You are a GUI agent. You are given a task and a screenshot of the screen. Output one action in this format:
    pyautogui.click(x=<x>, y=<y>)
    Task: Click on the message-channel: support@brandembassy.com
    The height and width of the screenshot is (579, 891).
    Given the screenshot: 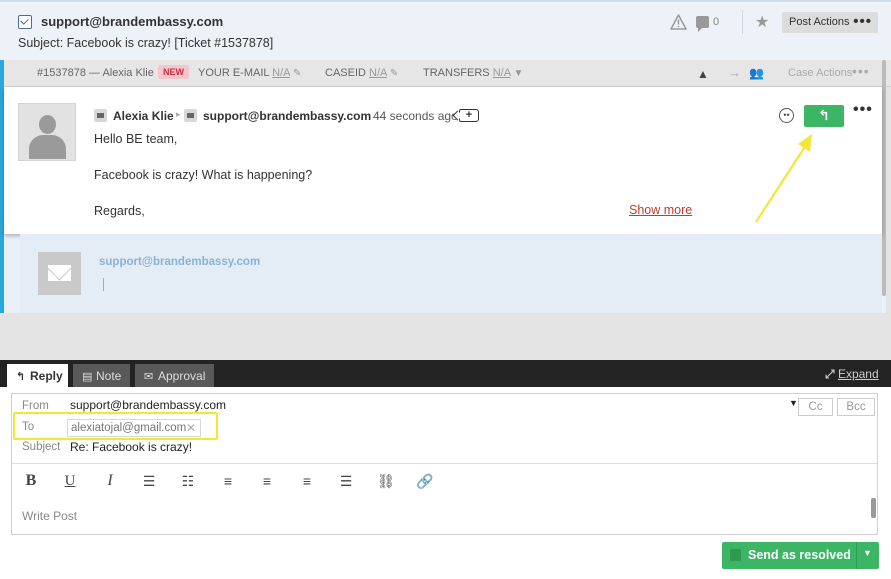 What is the action you would take?
    pyautogui.click(x=287, y=116)
    